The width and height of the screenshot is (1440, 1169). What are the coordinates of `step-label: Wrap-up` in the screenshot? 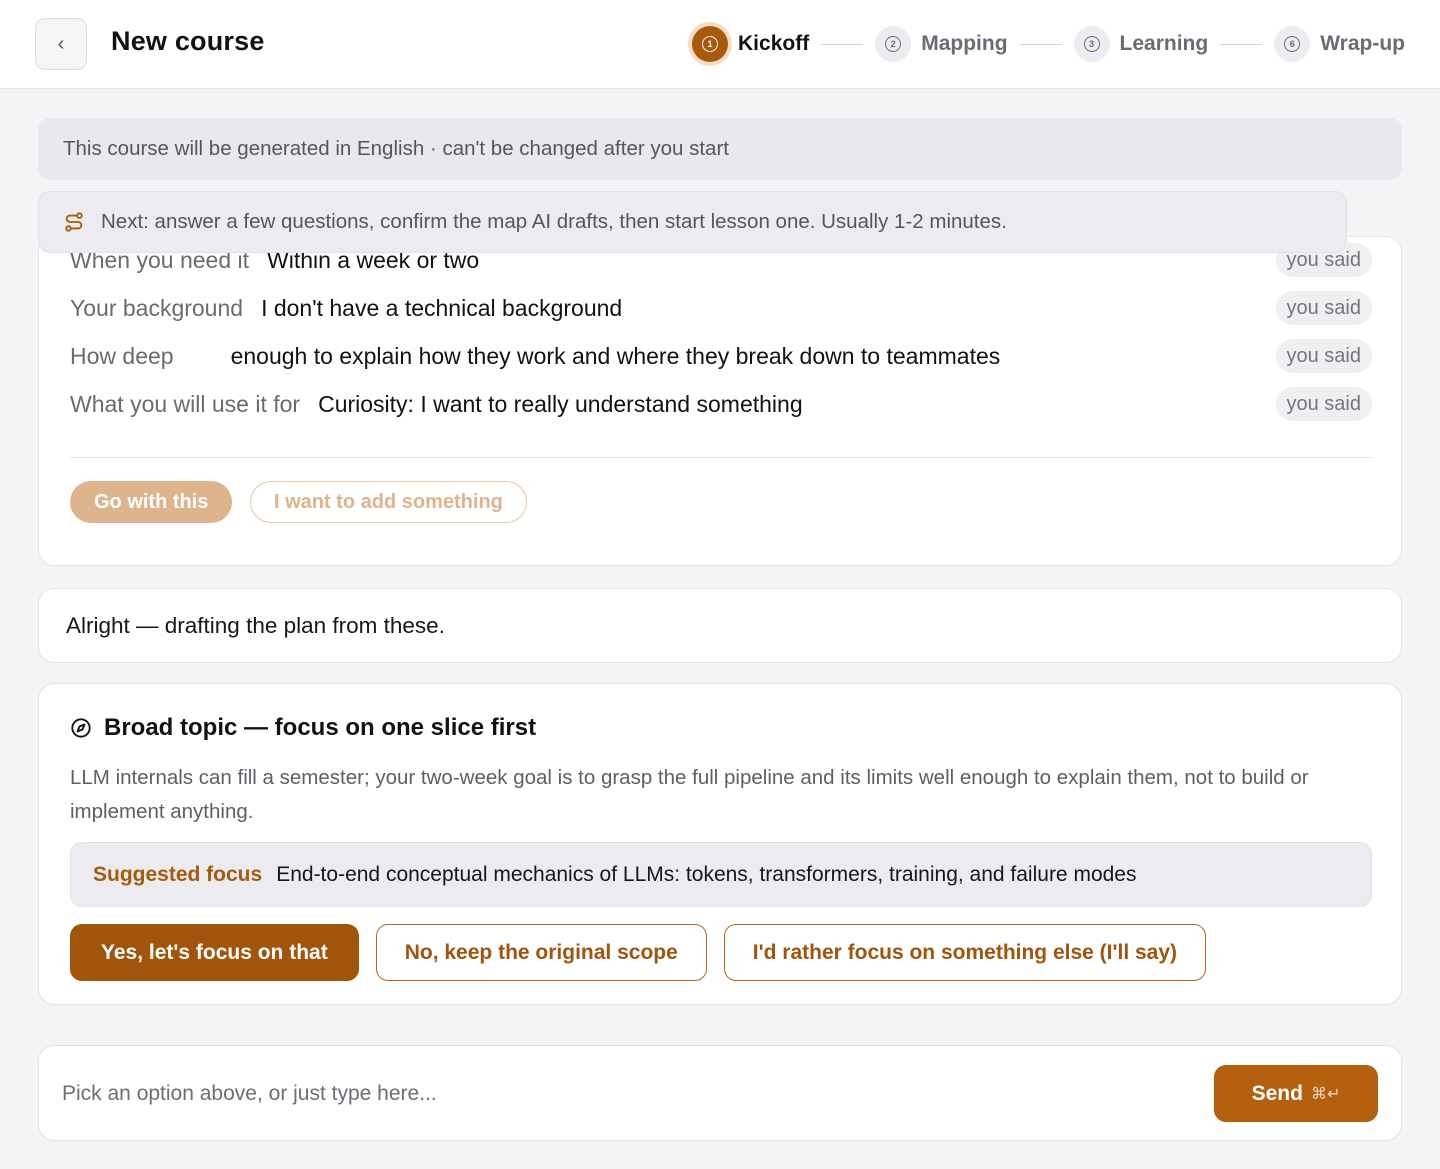 It's located at (1362, 43).